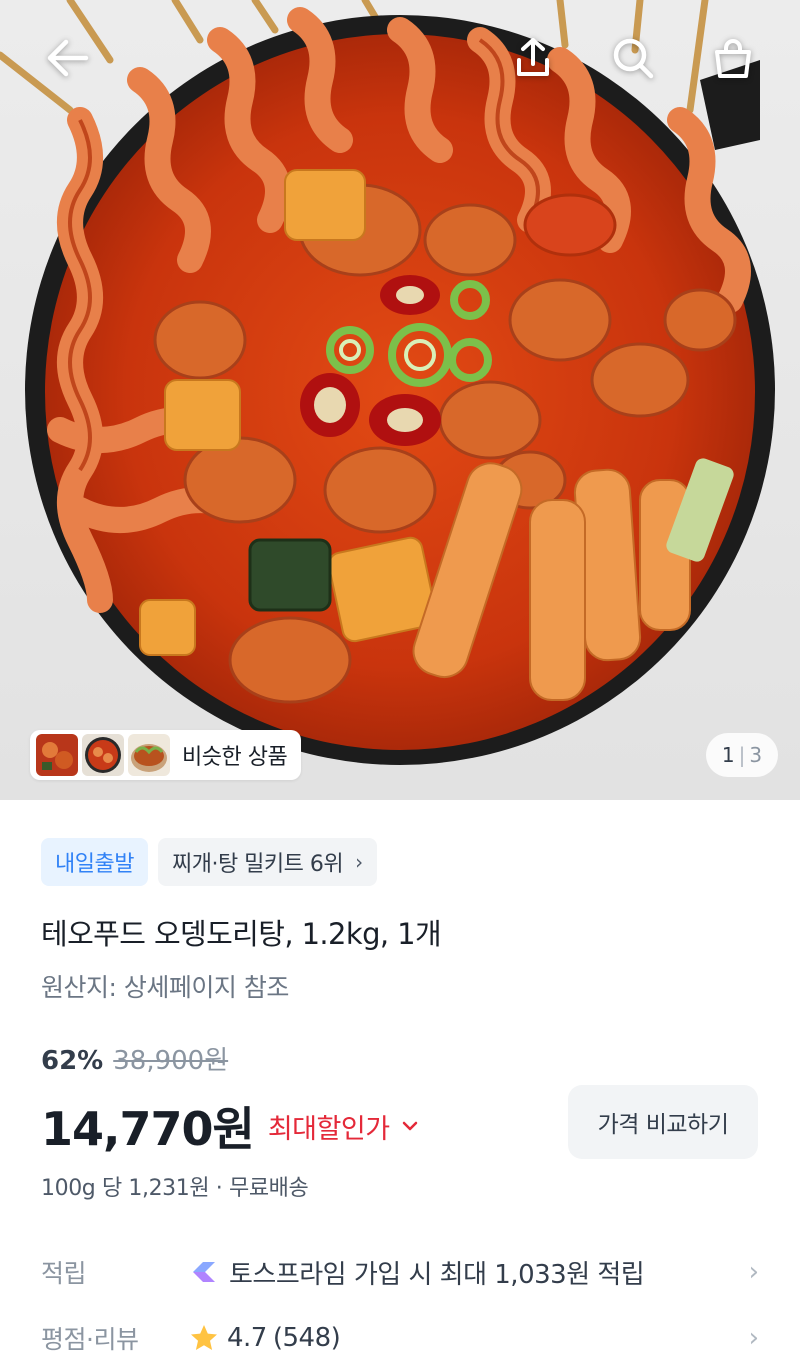 The image size is (800, 1353). I want to click on search-button, so click(633, 58).